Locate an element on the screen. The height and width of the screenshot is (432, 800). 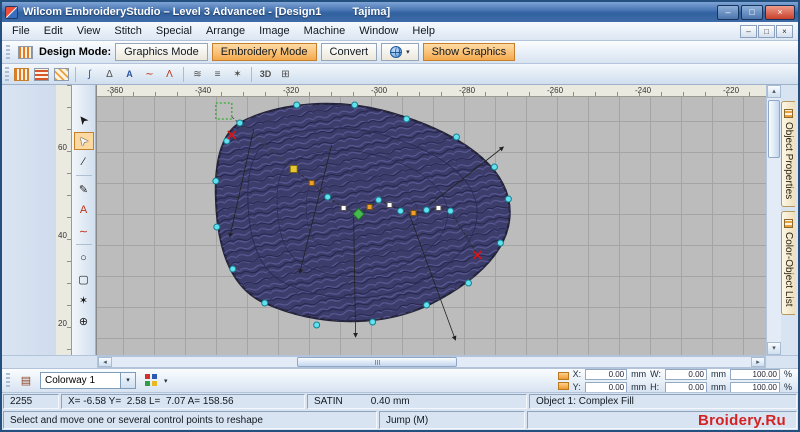
motif-run-icon: ✶ is located at coordinates (237, 74).